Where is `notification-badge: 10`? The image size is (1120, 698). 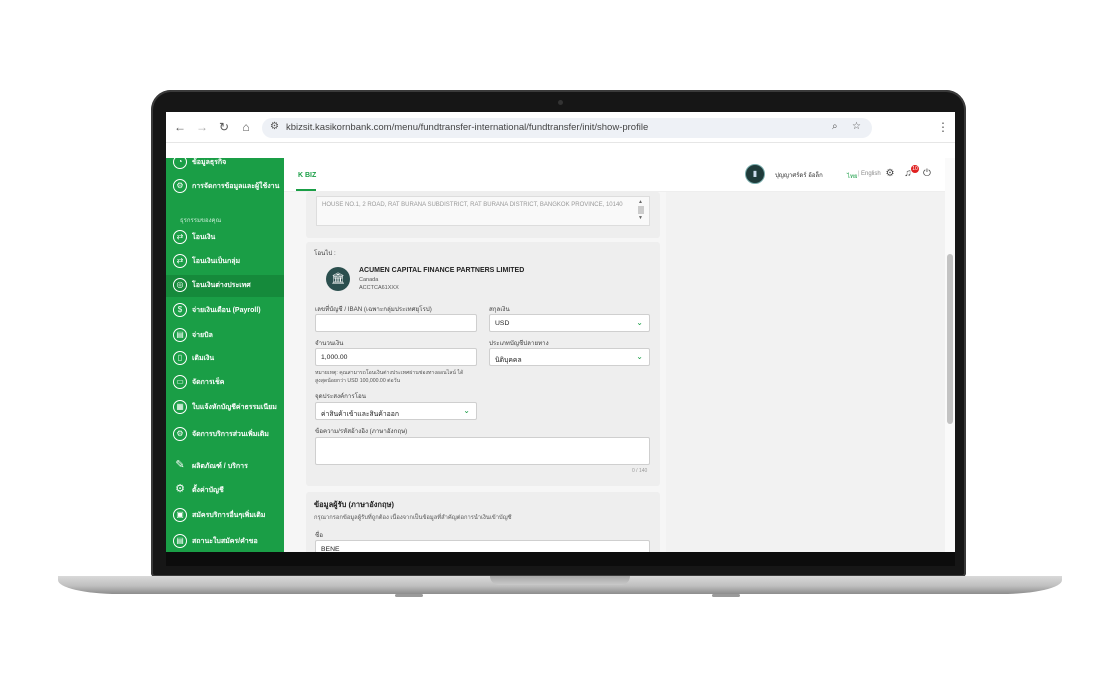
notification-badge: 10 is located at coordinates (915, 169).